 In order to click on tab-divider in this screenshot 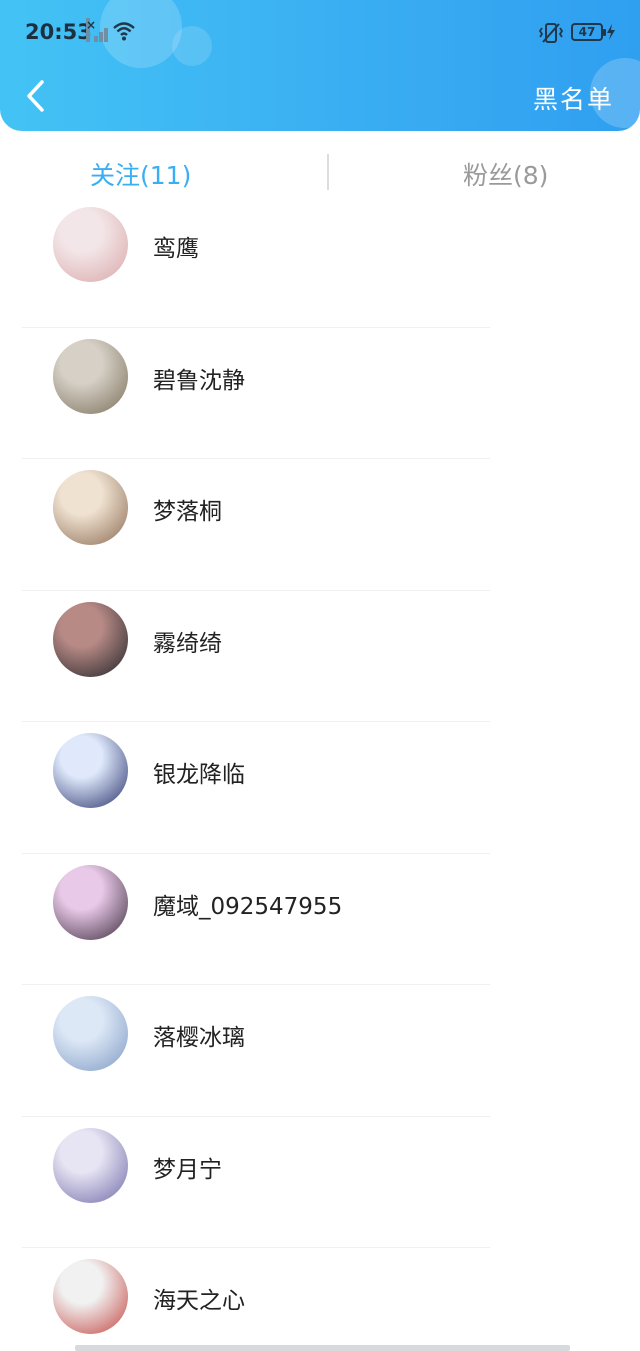, I will do `click(328, 172)`.